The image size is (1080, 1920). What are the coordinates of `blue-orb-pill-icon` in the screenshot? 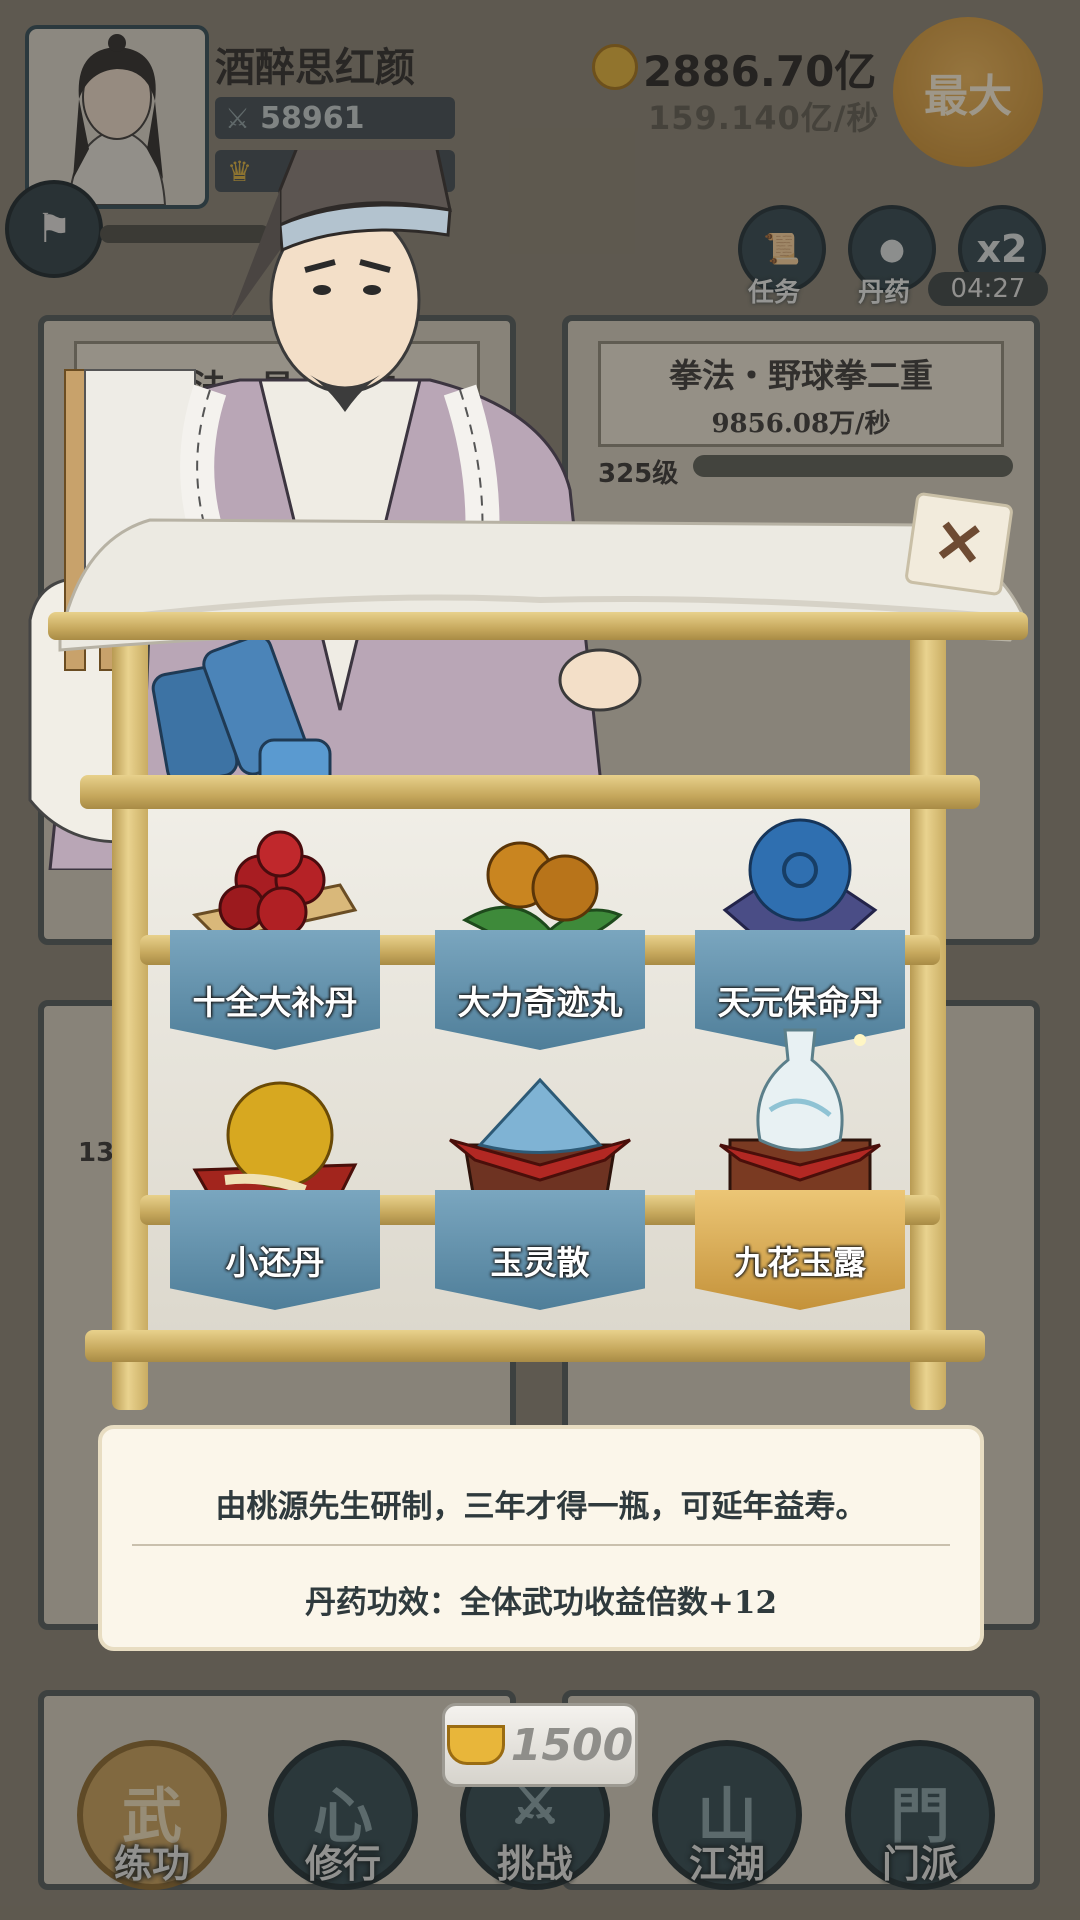 It's located at (800, 882).